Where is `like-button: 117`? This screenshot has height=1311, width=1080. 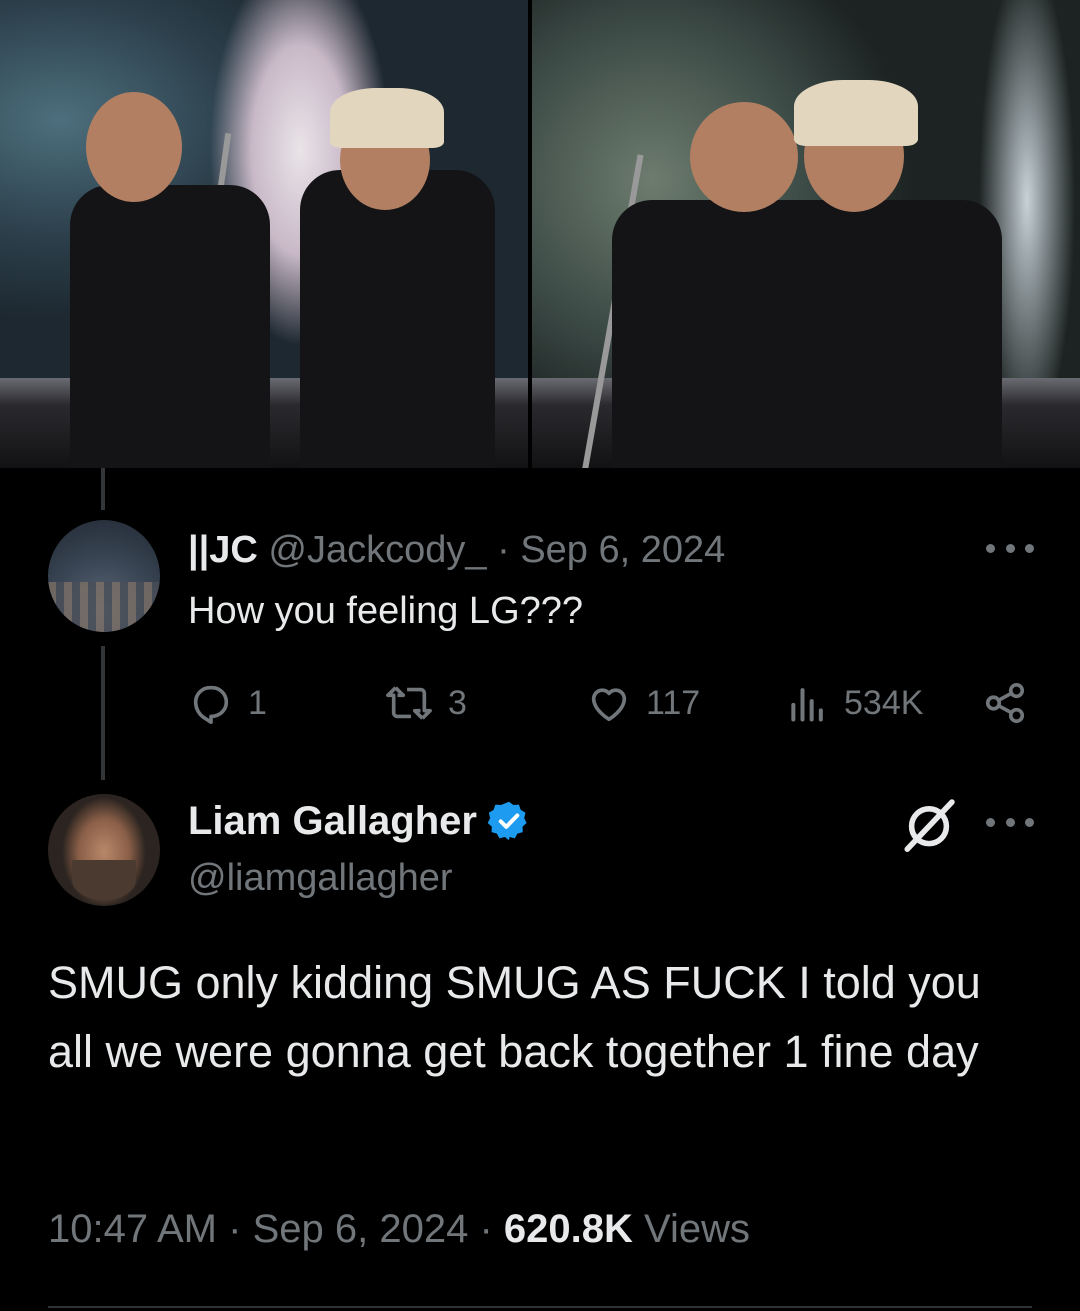 like-button: 117 is located at coordinates (643, 703).